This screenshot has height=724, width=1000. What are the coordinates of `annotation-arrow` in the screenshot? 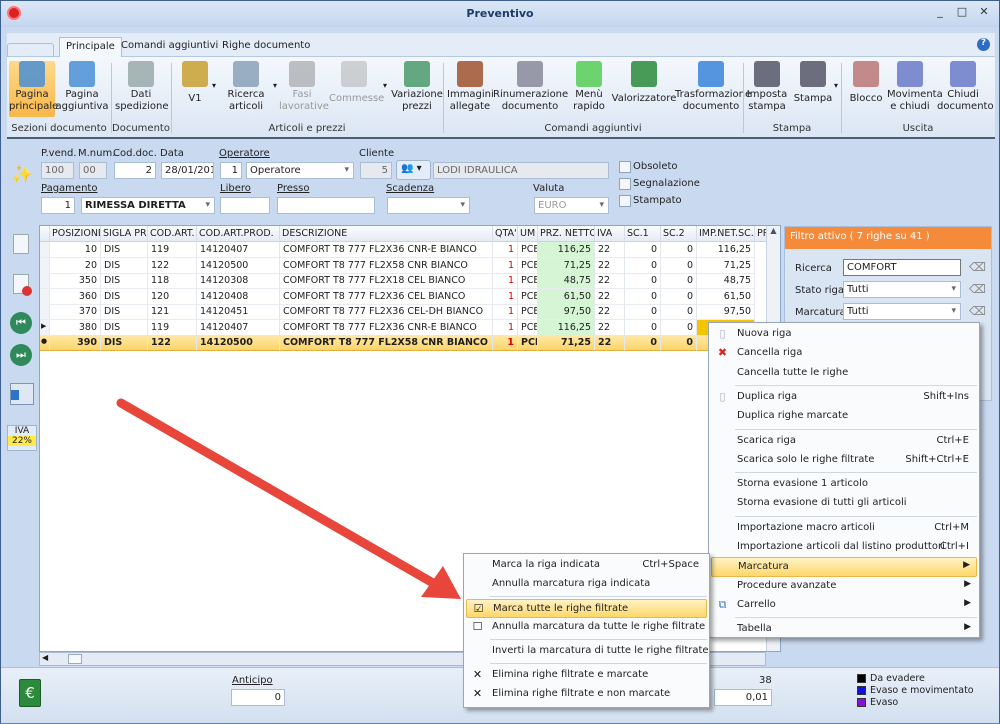 It's located at (288, 498).